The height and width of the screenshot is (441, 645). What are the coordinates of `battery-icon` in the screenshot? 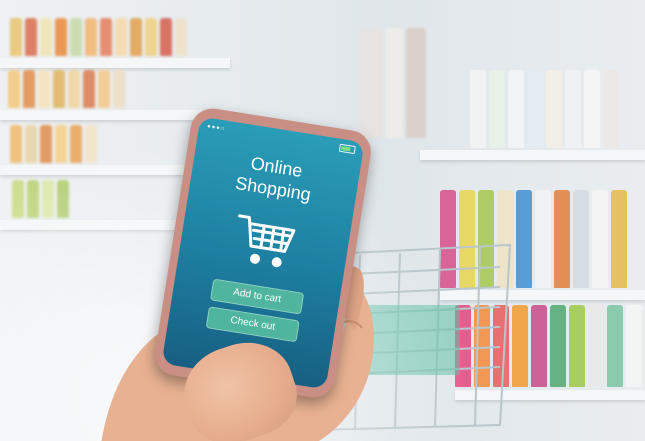 It's located at (347, 149).